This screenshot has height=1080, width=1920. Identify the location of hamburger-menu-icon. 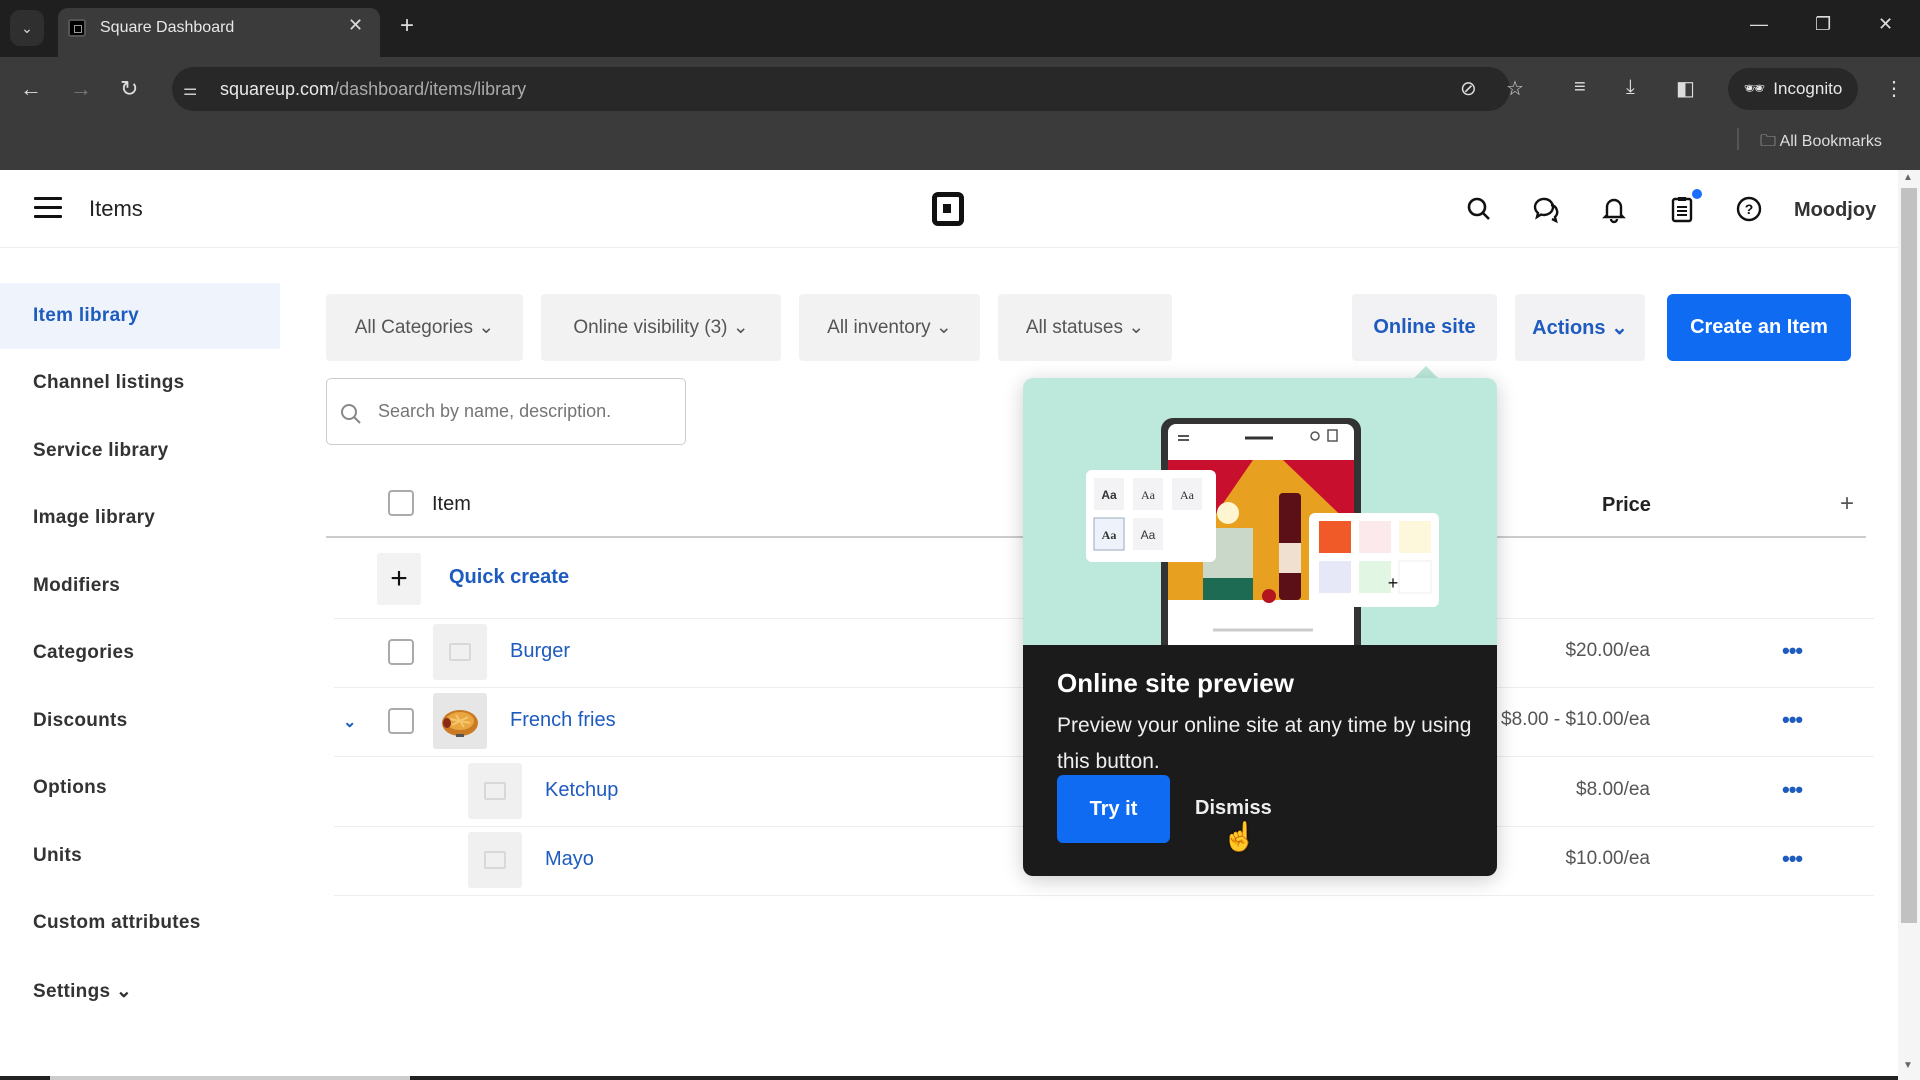
(48, 208).